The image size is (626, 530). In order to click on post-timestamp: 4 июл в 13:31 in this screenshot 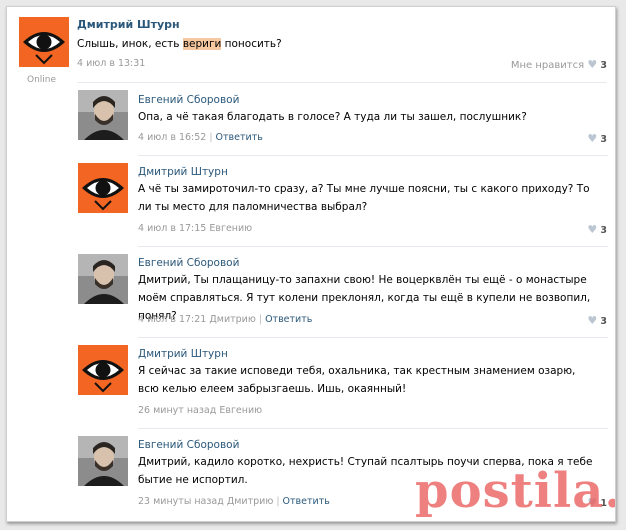, I will do `click(111, 63)`.